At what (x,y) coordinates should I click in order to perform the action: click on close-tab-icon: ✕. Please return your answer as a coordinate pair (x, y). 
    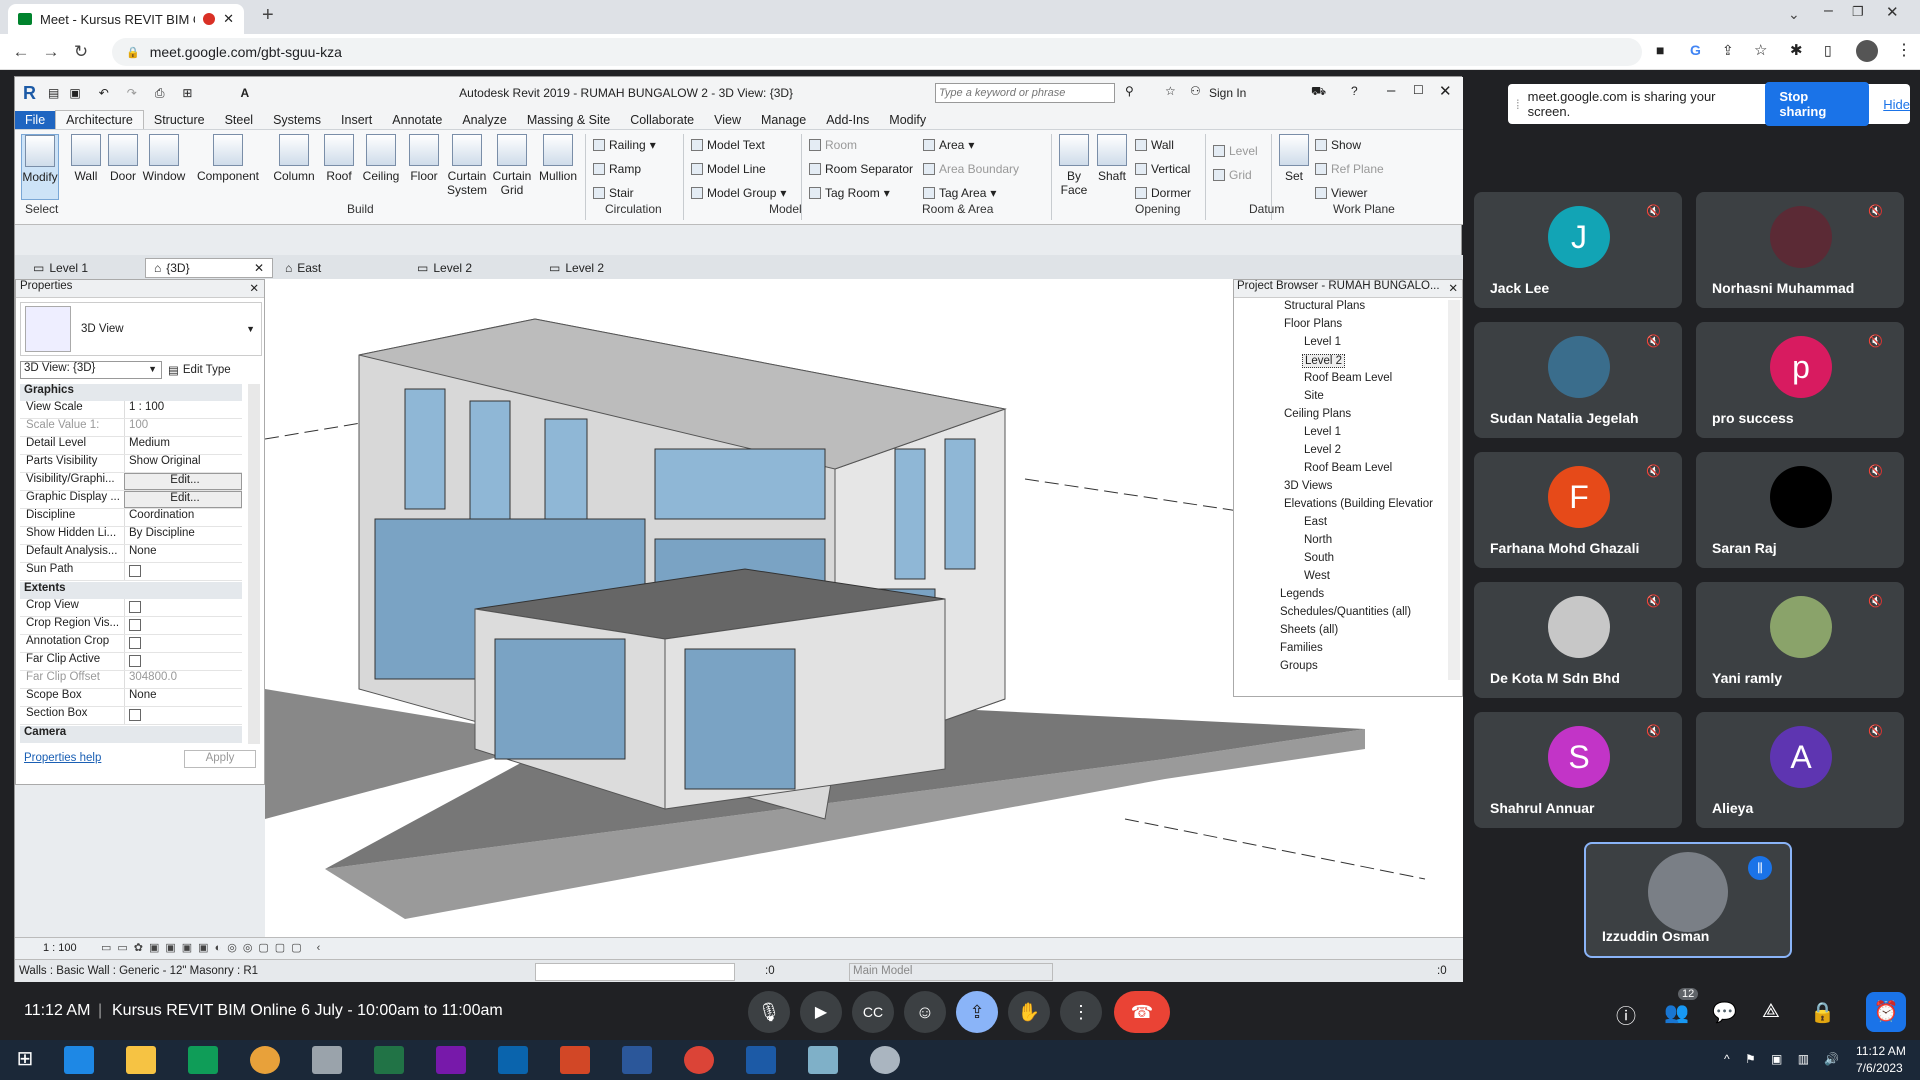
    Looking at the image, I should click on (228, 19).